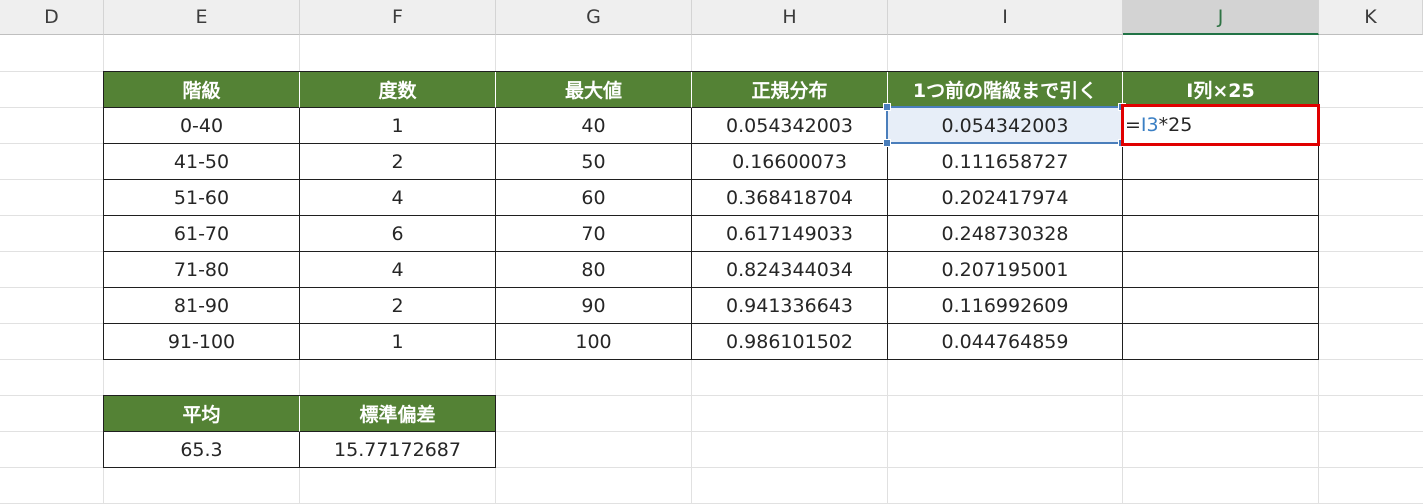  Describe the element at coordinates (1005, 162) in the screenshot. I see `table-cell: 0.111658727` at that location.